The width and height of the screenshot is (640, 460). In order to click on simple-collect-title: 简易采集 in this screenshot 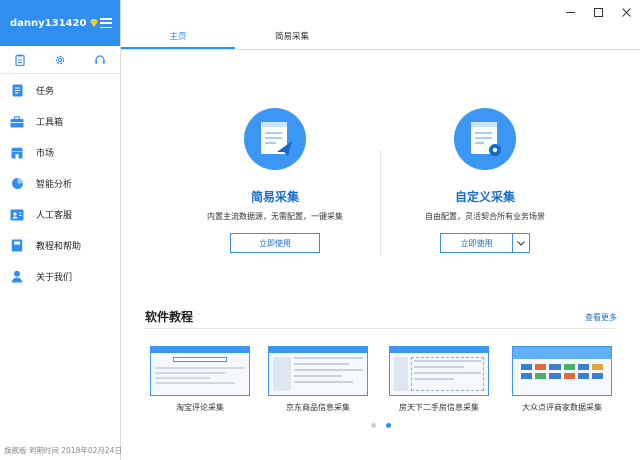, I will do `click(274, 197)`.